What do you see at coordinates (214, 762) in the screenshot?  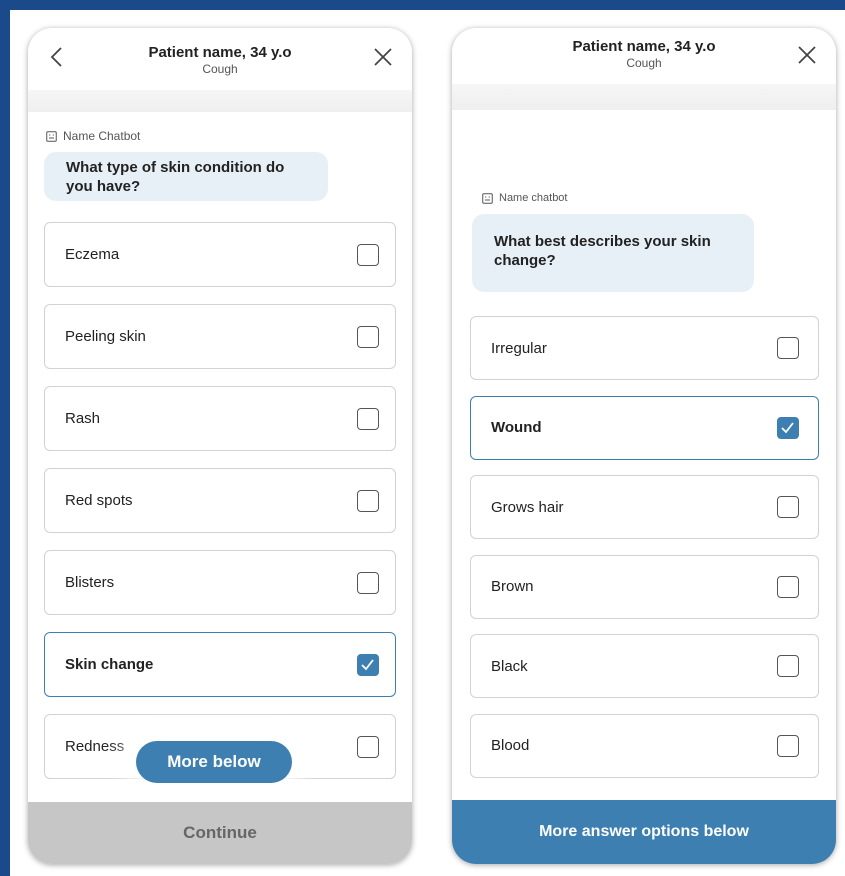 I see `more-below-button: More below` at bounding box center [214, 762].